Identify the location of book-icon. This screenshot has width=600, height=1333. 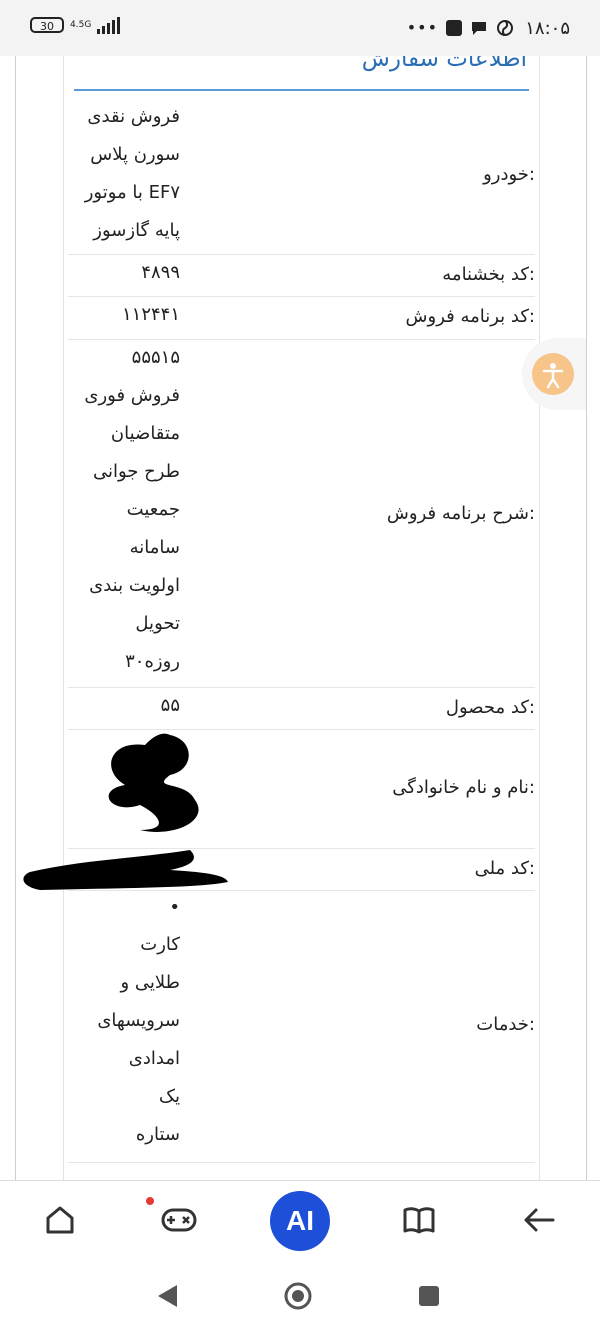
(419, 1220).